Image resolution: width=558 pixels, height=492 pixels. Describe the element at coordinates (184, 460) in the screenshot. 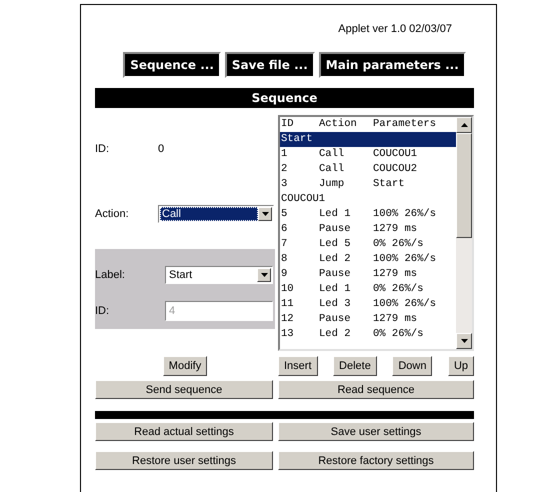

I see `settings-button: Restore user settings` at that location.